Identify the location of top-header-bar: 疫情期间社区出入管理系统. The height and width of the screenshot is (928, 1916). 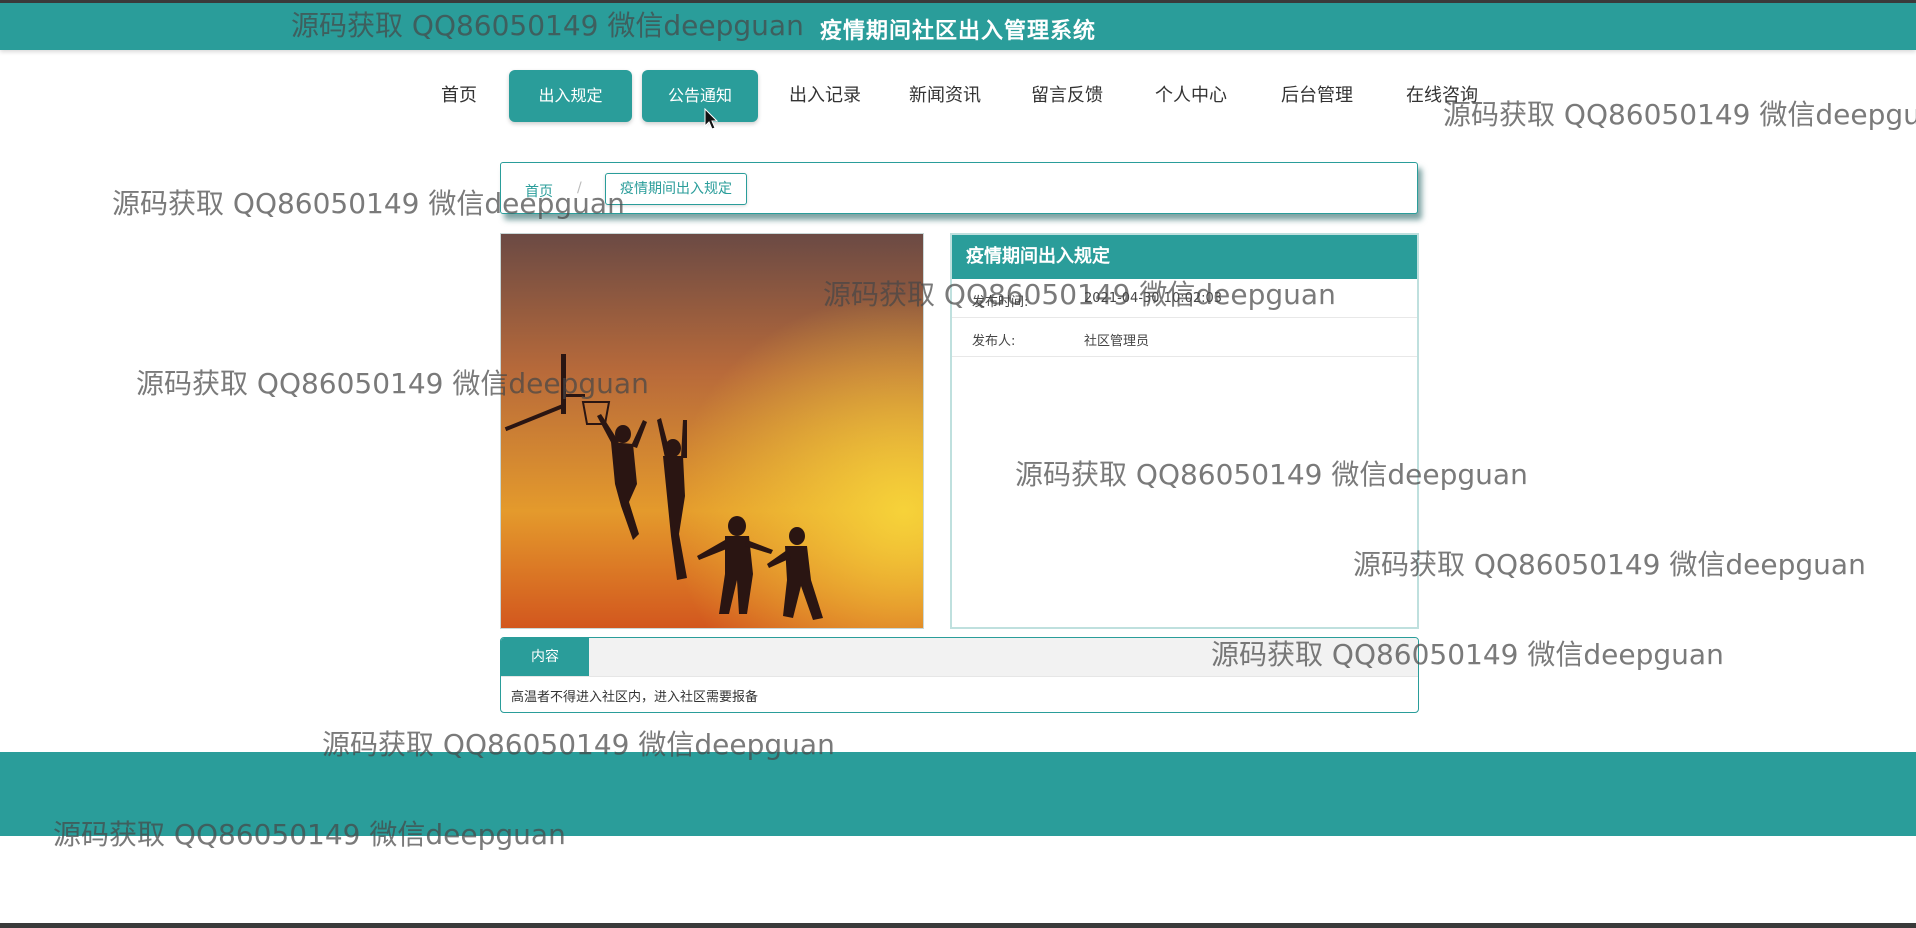
(958, 25).